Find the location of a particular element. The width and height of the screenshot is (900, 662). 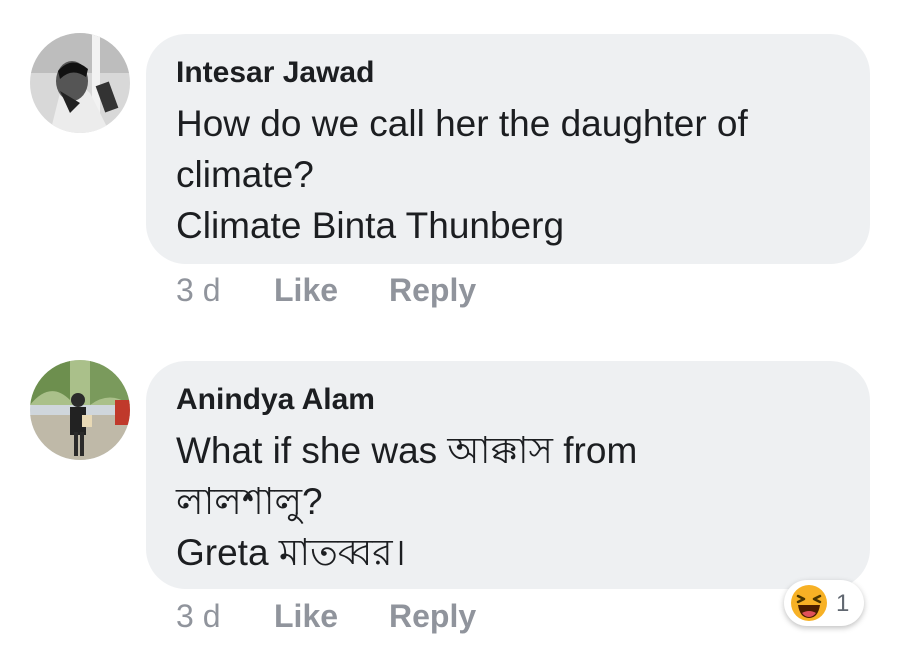

haha-emoji-icon is located at coordinates (809, 603).